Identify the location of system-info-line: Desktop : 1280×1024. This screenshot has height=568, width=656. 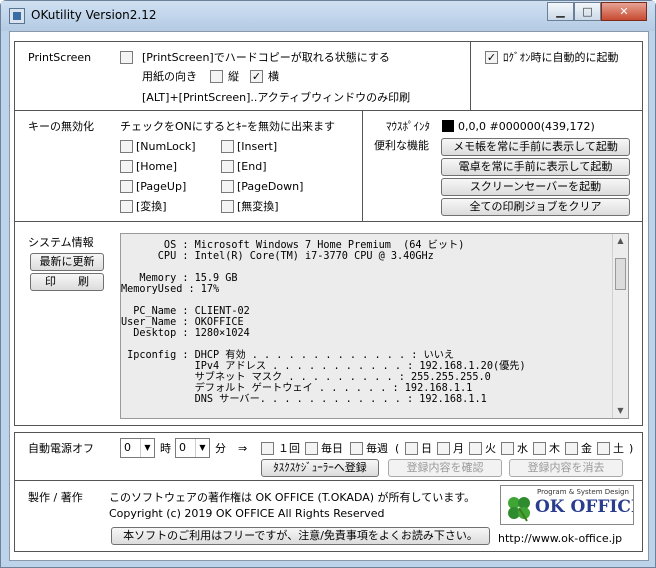
(185, 333).